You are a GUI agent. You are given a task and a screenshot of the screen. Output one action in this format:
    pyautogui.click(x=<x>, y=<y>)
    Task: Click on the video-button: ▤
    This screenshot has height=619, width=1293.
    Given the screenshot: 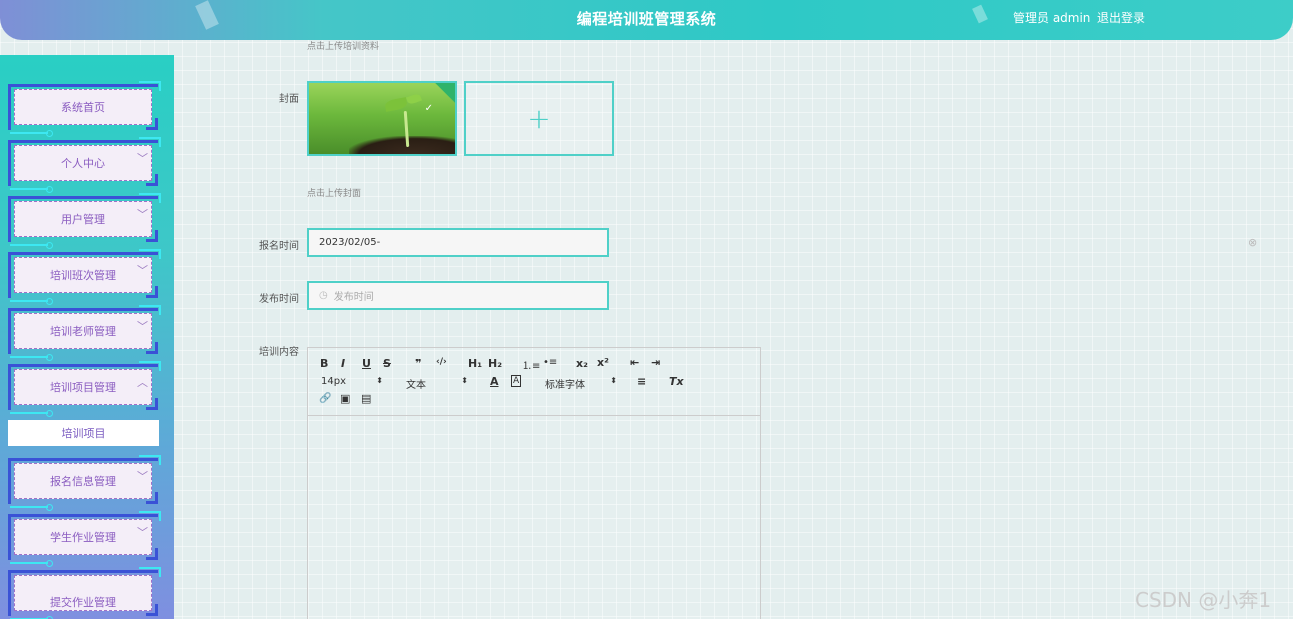 What is the action you would take?
    pyautogui.click(x=366, y=398)
    